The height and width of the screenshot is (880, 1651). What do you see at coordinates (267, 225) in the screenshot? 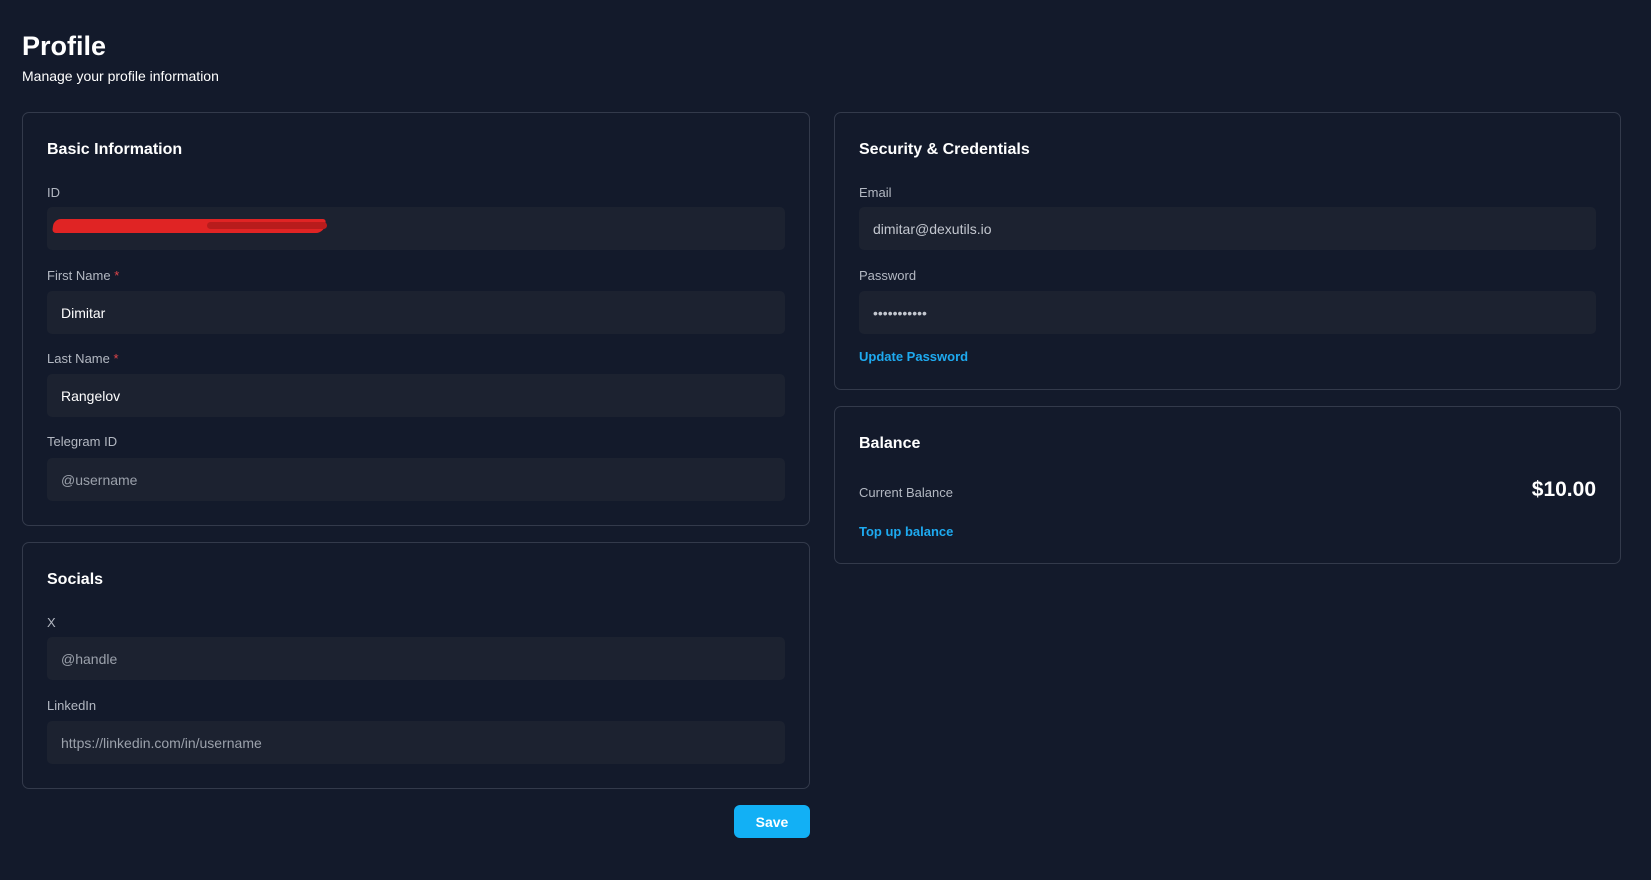
I see `redaction-mark` at bounding box center [267, 225].